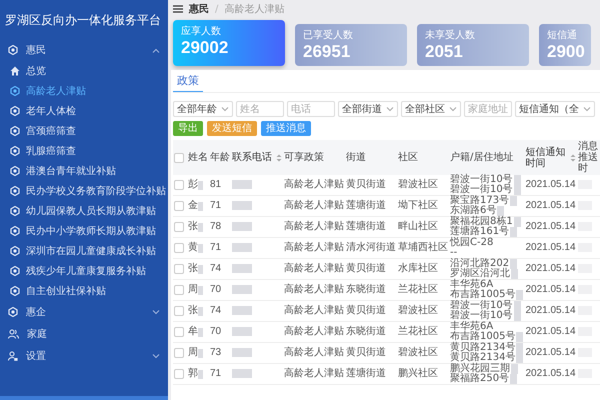 This screenshot has height=400, width=600. What do you see at coordinates (193, 353) in the screenshot?
I see `table-cell: 周` at bounding box center [193, 353].